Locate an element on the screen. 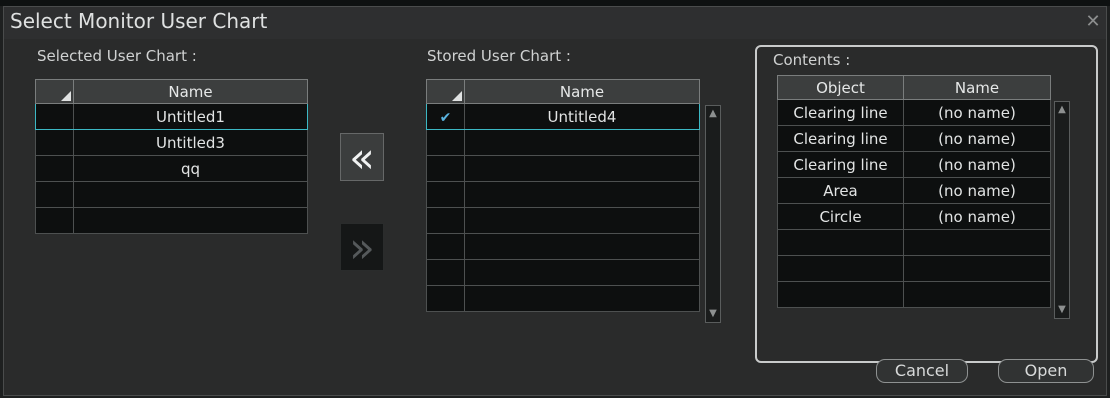 The width and height of the screenshot is (1110, 398). open-button: Open is located at coordinates (1046, 371).